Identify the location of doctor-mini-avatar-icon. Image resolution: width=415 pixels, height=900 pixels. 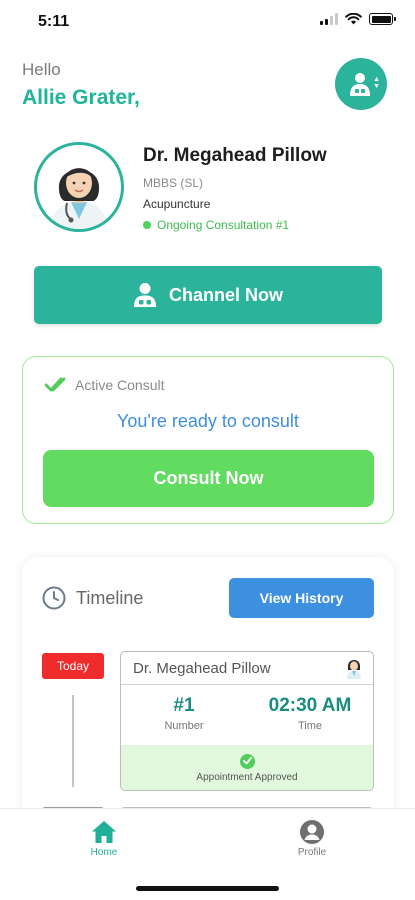
(354, 669).